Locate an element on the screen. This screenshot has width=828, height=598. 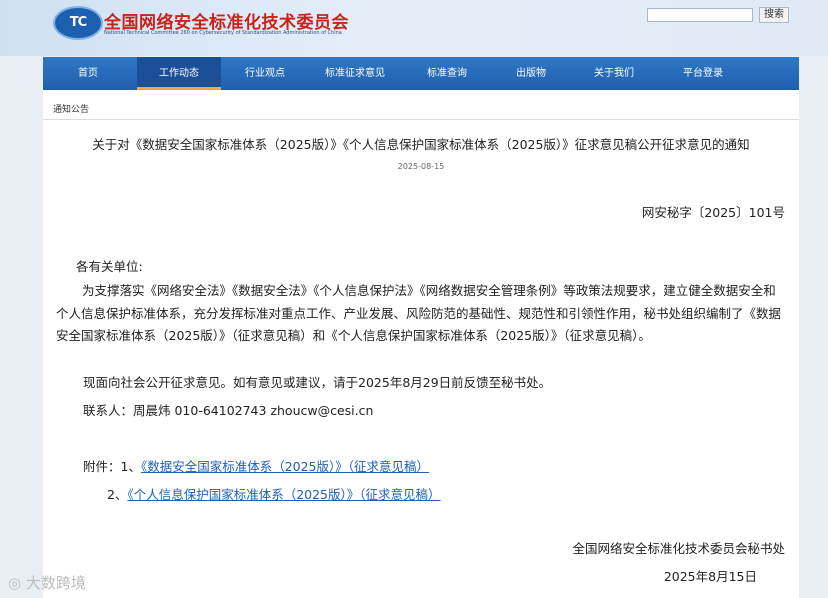
attachment-row-1: 附件：1、《数据安全国家标准体系（2025版）》（征求意见稿） is located at coordinates (256, 465).